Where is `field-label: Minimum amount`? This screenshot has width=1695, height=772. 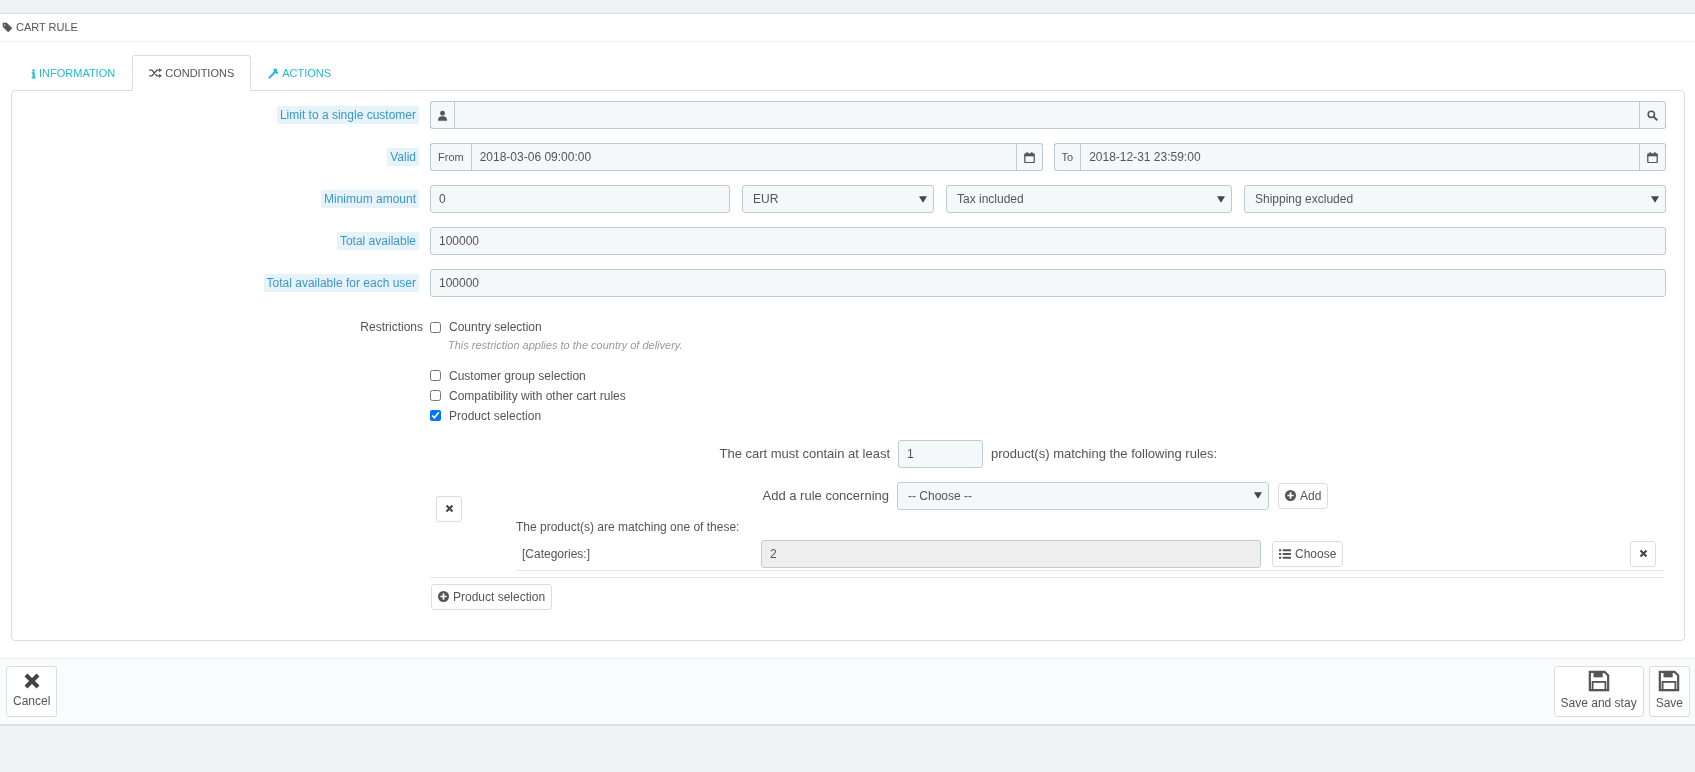
field-label: Minimum amount is located at coordinates (369, 199).